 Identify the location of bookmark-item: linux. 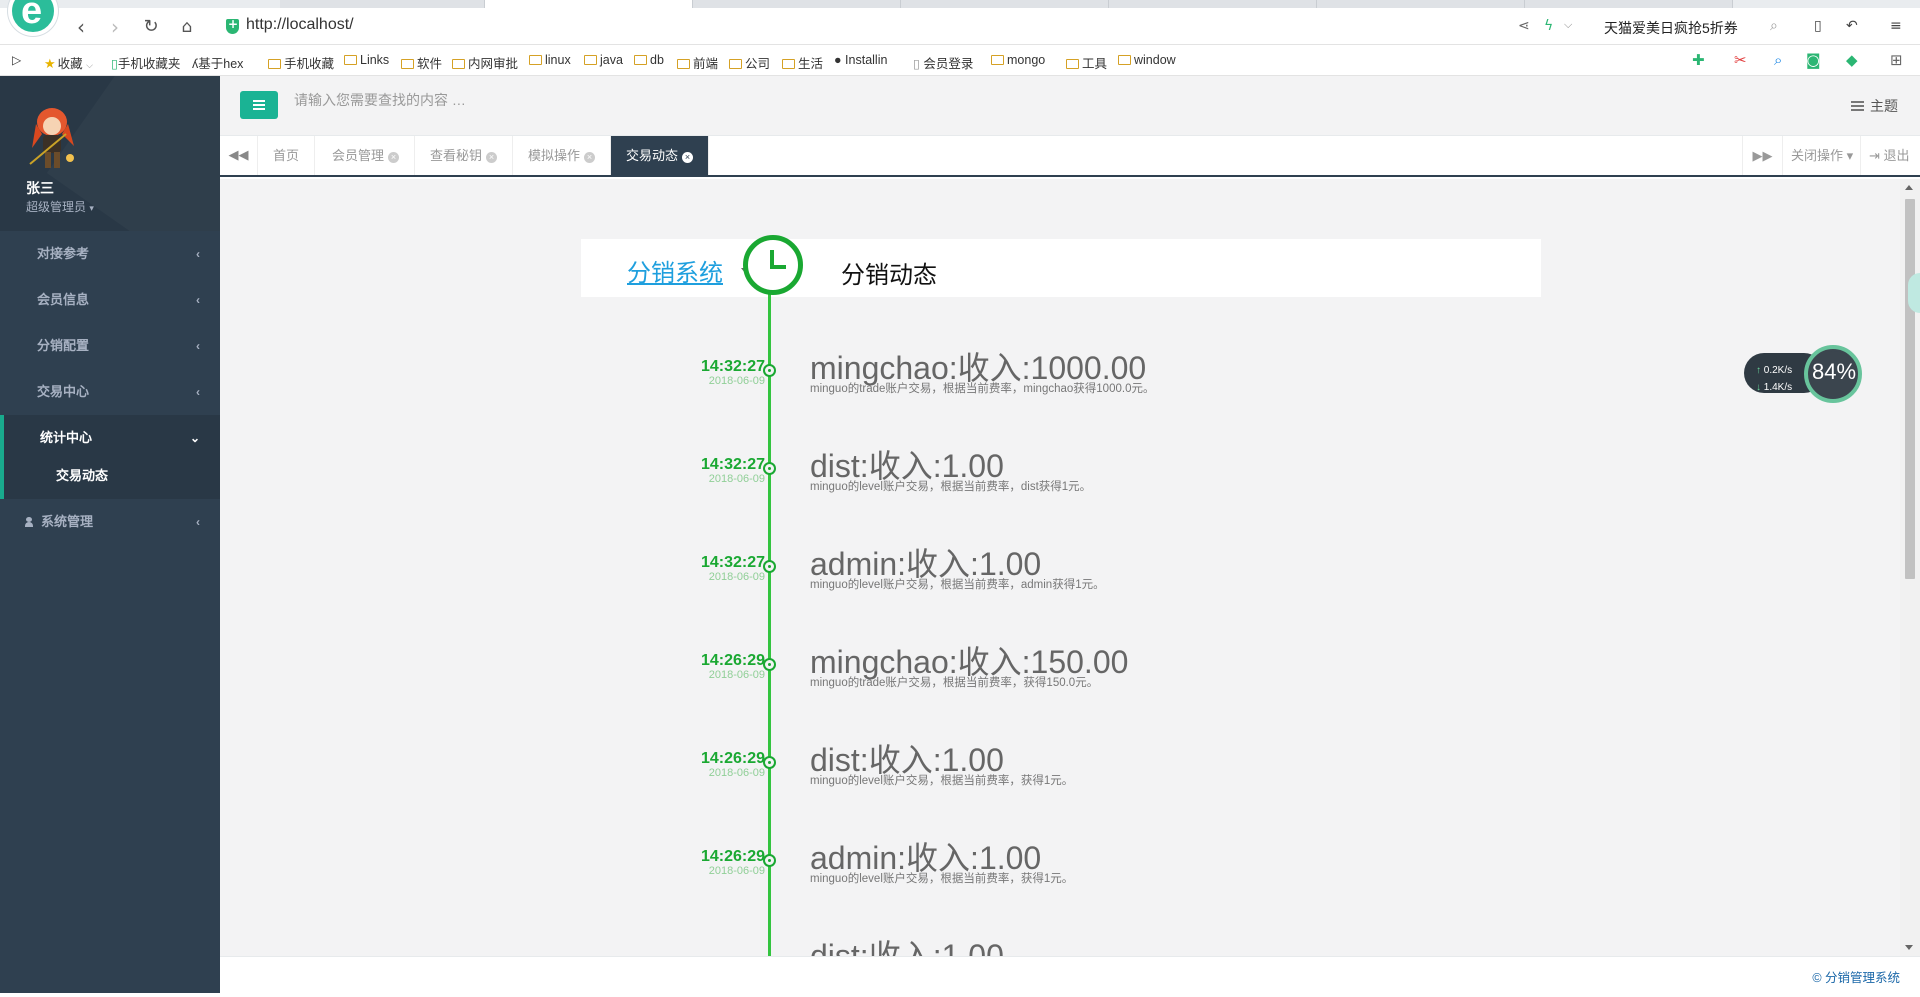
(550, 60).